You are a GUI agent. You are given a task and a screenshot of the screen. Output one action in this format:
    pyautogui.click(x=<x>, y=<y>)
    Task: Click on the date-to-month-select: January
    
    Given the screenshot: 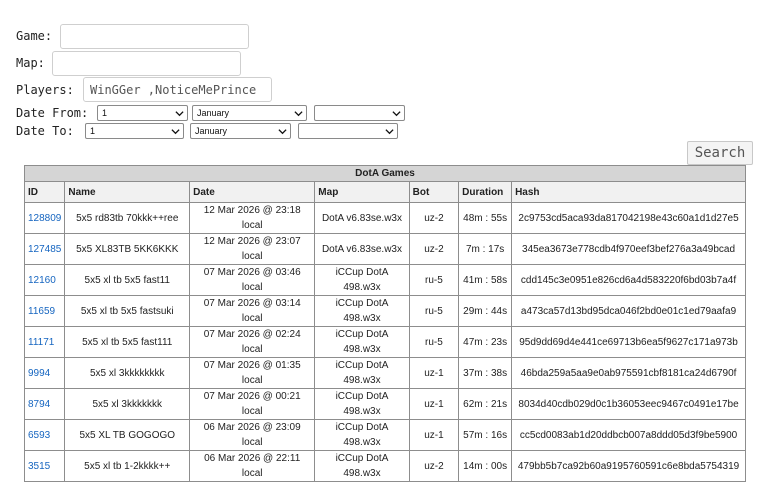 What is the action you would take?
    pyautogui.click(x=240, y=131)
    